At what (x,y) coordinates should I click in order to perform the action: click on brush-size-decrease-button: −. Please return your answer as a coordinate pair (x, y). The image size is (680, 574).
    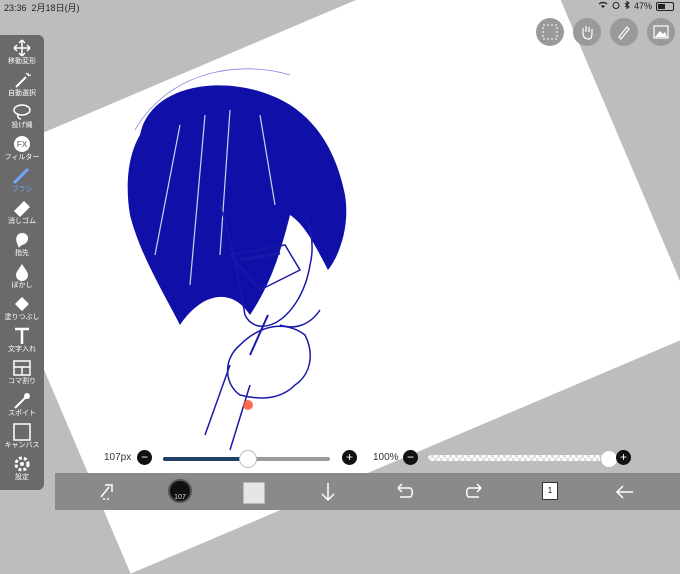
    Looking at the image, I should click on (144, 457).